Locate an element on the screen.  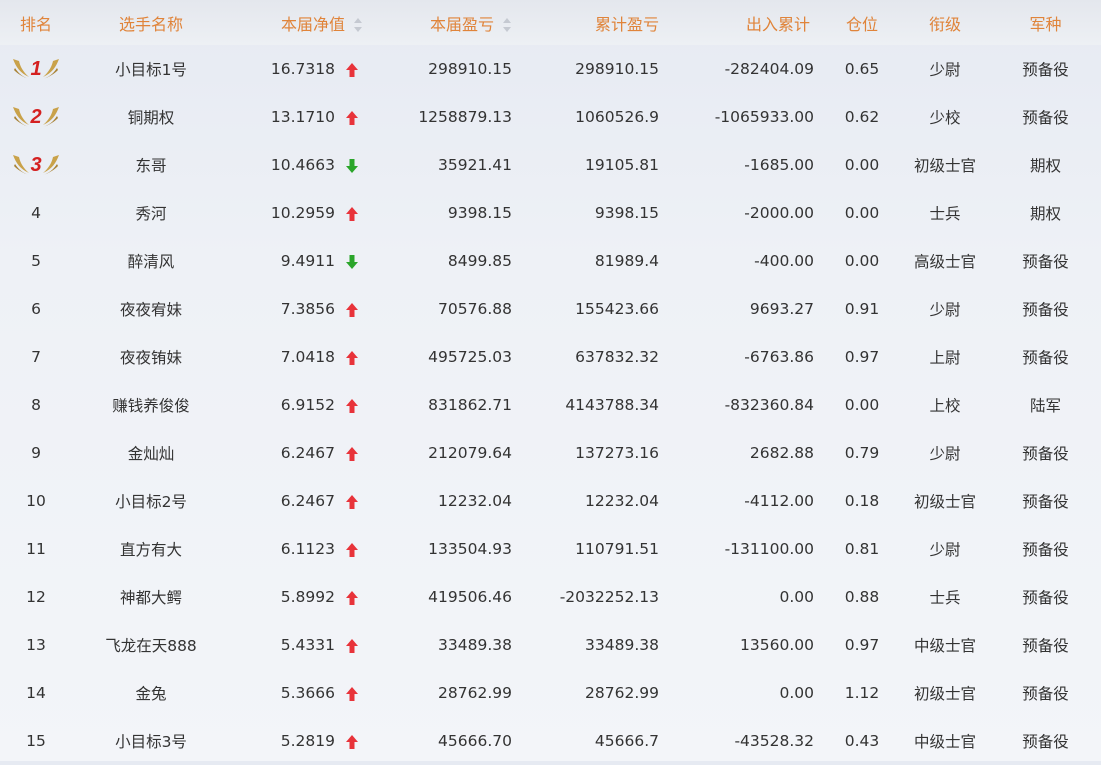
cum-pnl-value: 81989.4 is located at coordinates (626, 261).